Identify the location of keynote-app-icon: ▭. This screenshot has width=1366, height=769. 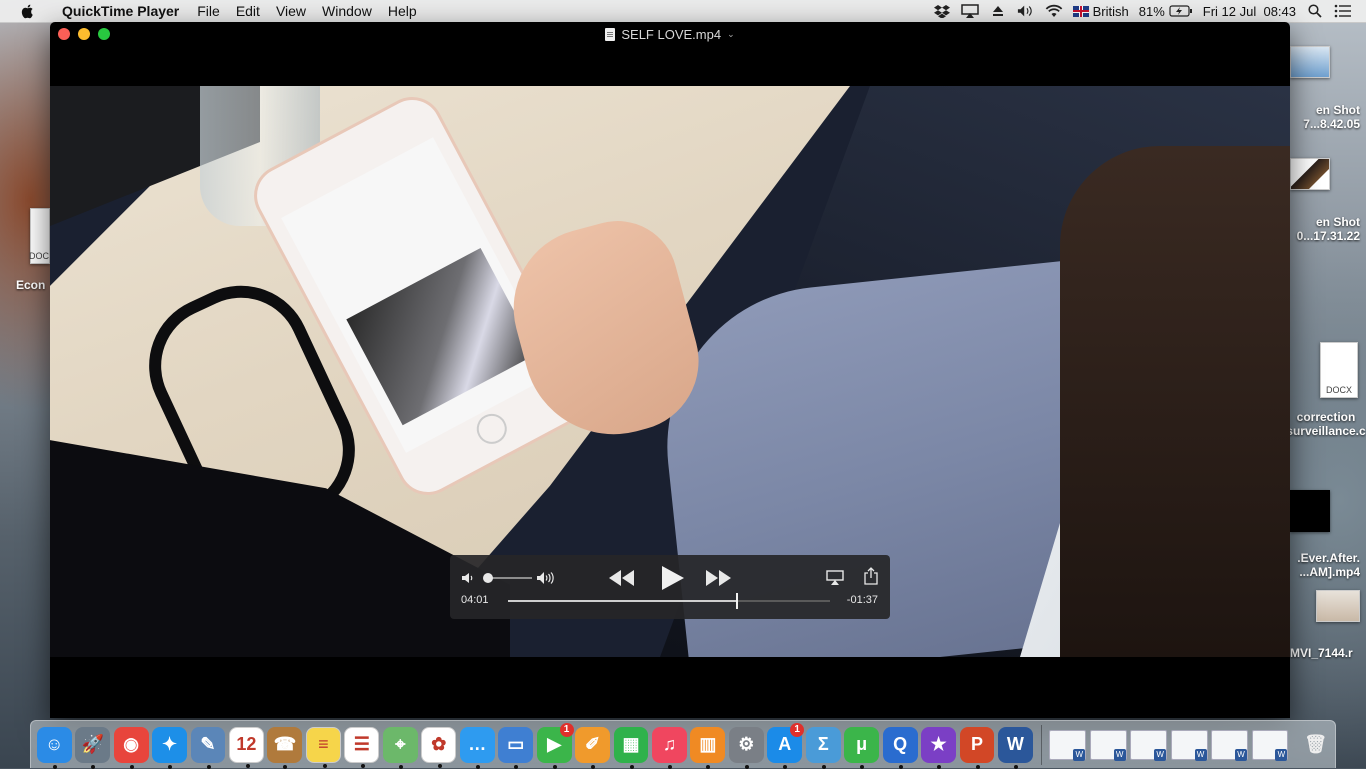
(516, 747).